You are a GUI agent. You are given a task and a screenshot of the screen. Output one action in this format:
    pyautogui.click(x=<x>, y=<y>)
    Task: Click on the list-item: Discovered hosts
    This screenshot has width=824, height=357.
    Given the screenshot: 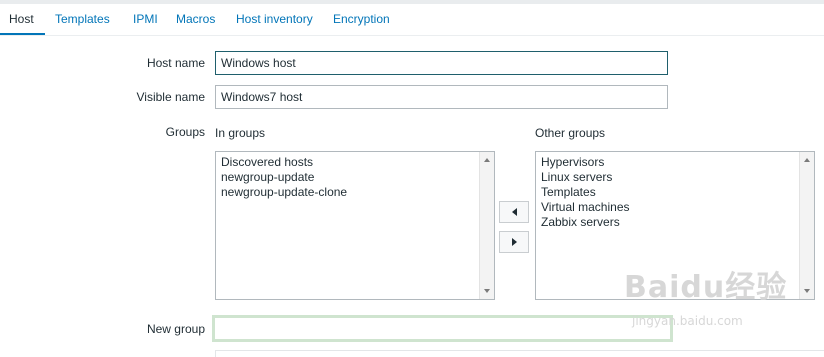 What is the action you would take?
    pyautogui.click(x=355, y=162)
    